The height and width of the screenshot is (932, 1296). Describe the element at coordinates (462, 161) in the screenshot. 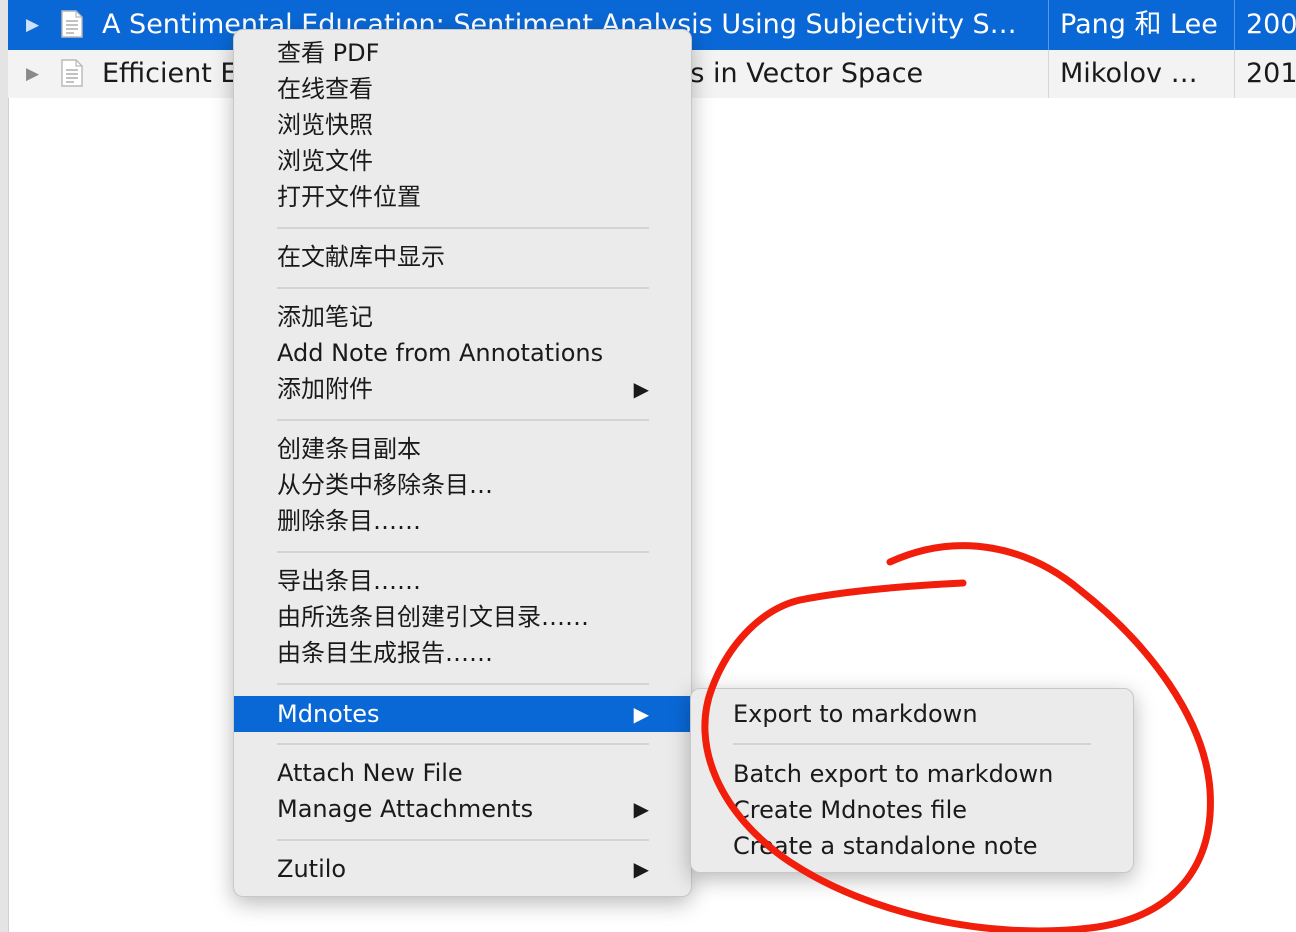

I see `menu-item-view-file: 浏览文件` at that location.